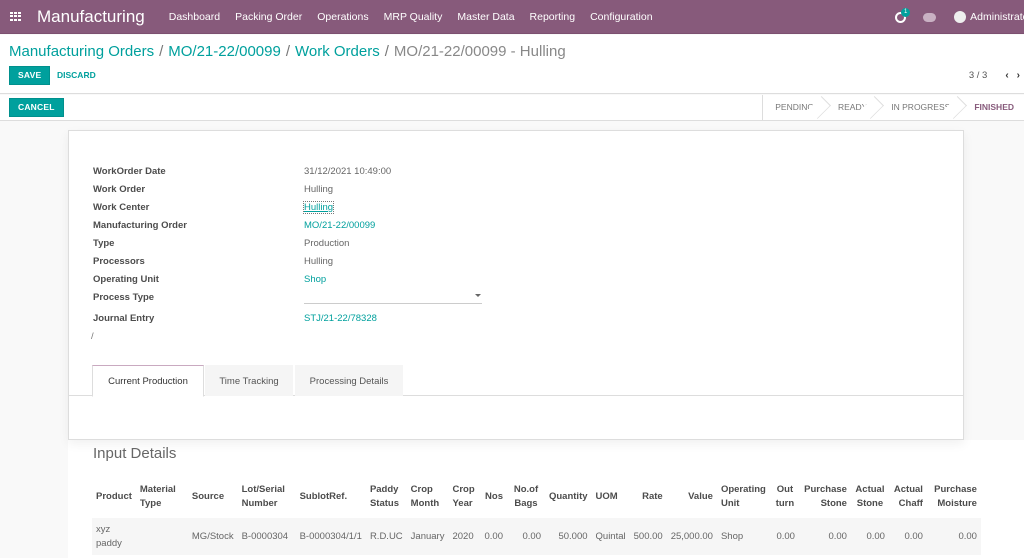 The width and height of the screenshot is (1024, 558). What do you see at coordinates (16, 16) in the screenshot?
I see `apps-grid-icon` at bounding box center [16, 16].